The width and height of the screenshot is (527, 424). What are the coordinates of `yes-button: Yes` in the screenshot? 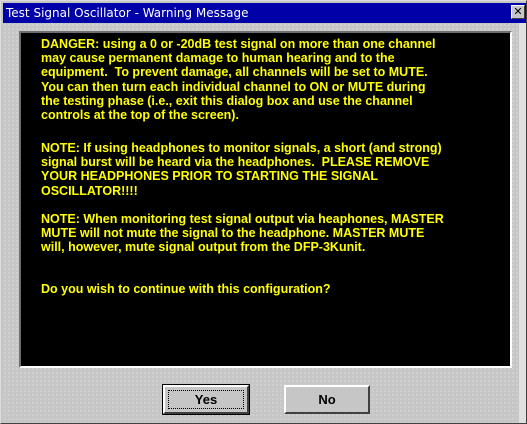 It's located at (206, 399).